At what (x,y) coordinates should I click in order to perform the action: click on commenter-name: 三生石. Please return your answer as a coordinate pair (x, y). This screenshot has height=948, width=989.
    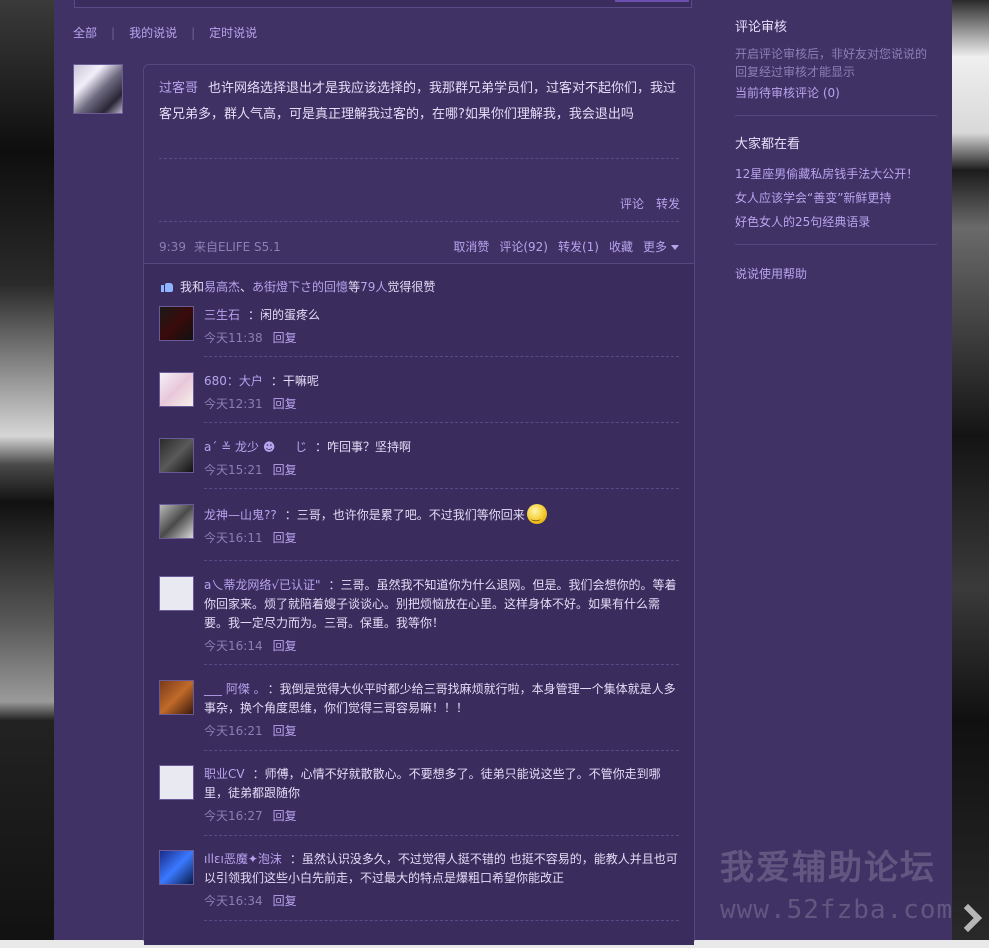
    Looking at the image, I should click on (222, 315).